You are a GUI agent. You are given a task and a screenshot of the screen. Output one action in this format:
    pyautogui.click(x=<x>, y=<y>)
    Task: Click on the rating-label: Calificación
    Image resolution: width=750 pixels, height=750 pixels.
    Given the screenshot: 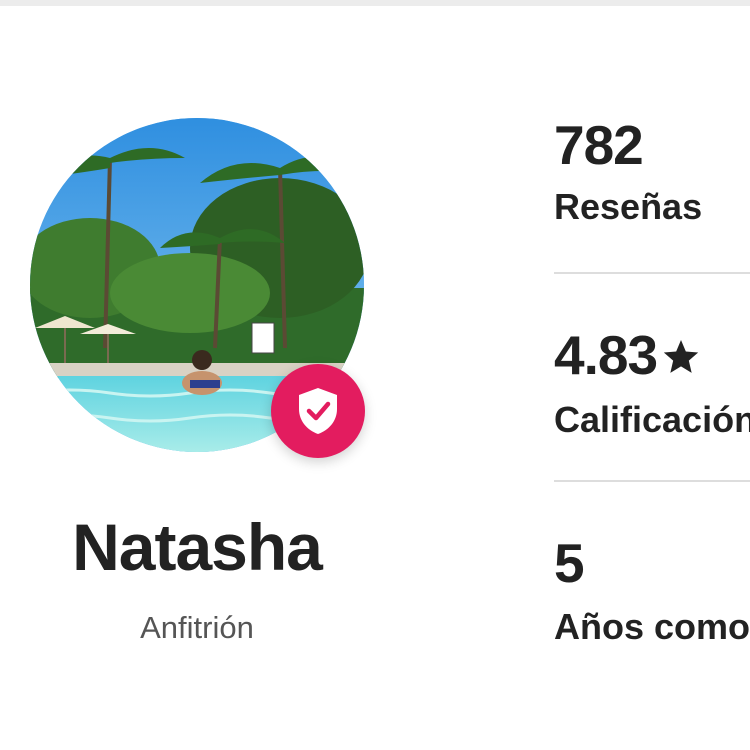 What is the action you would take?
    pyautogui.click(x=652, y=419)
    